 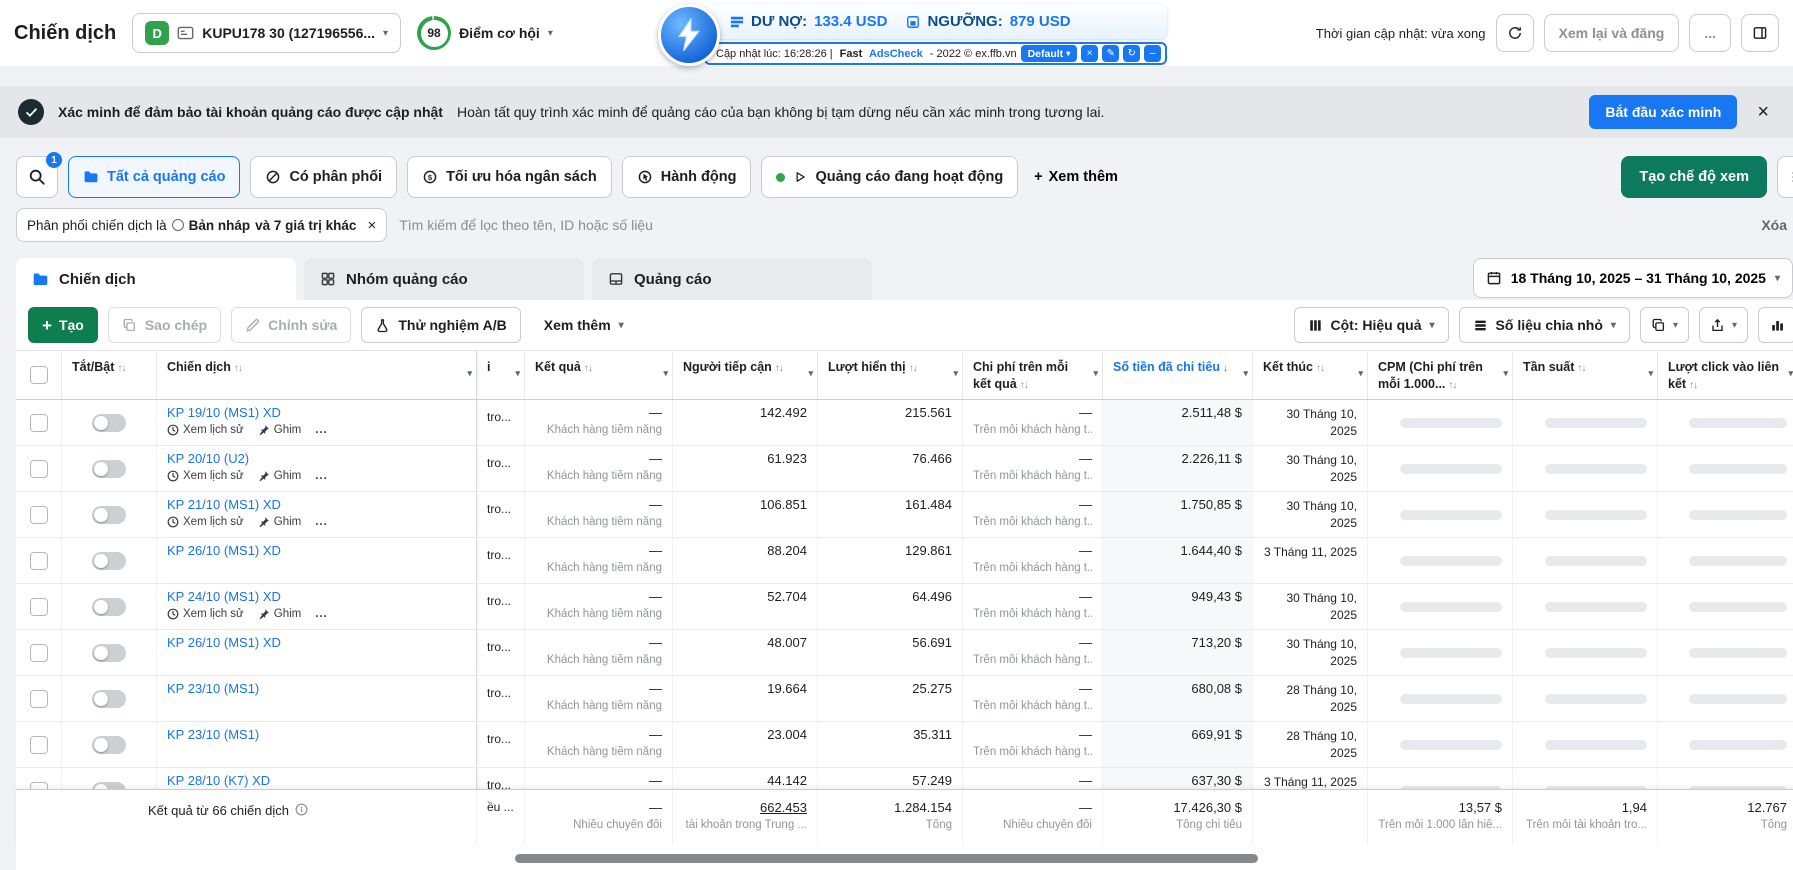 What do you see at coordinates (156, 279) in the screenshot?
I see `tab-campaigns: Chiến dịch` at bounding box center [156, 279].